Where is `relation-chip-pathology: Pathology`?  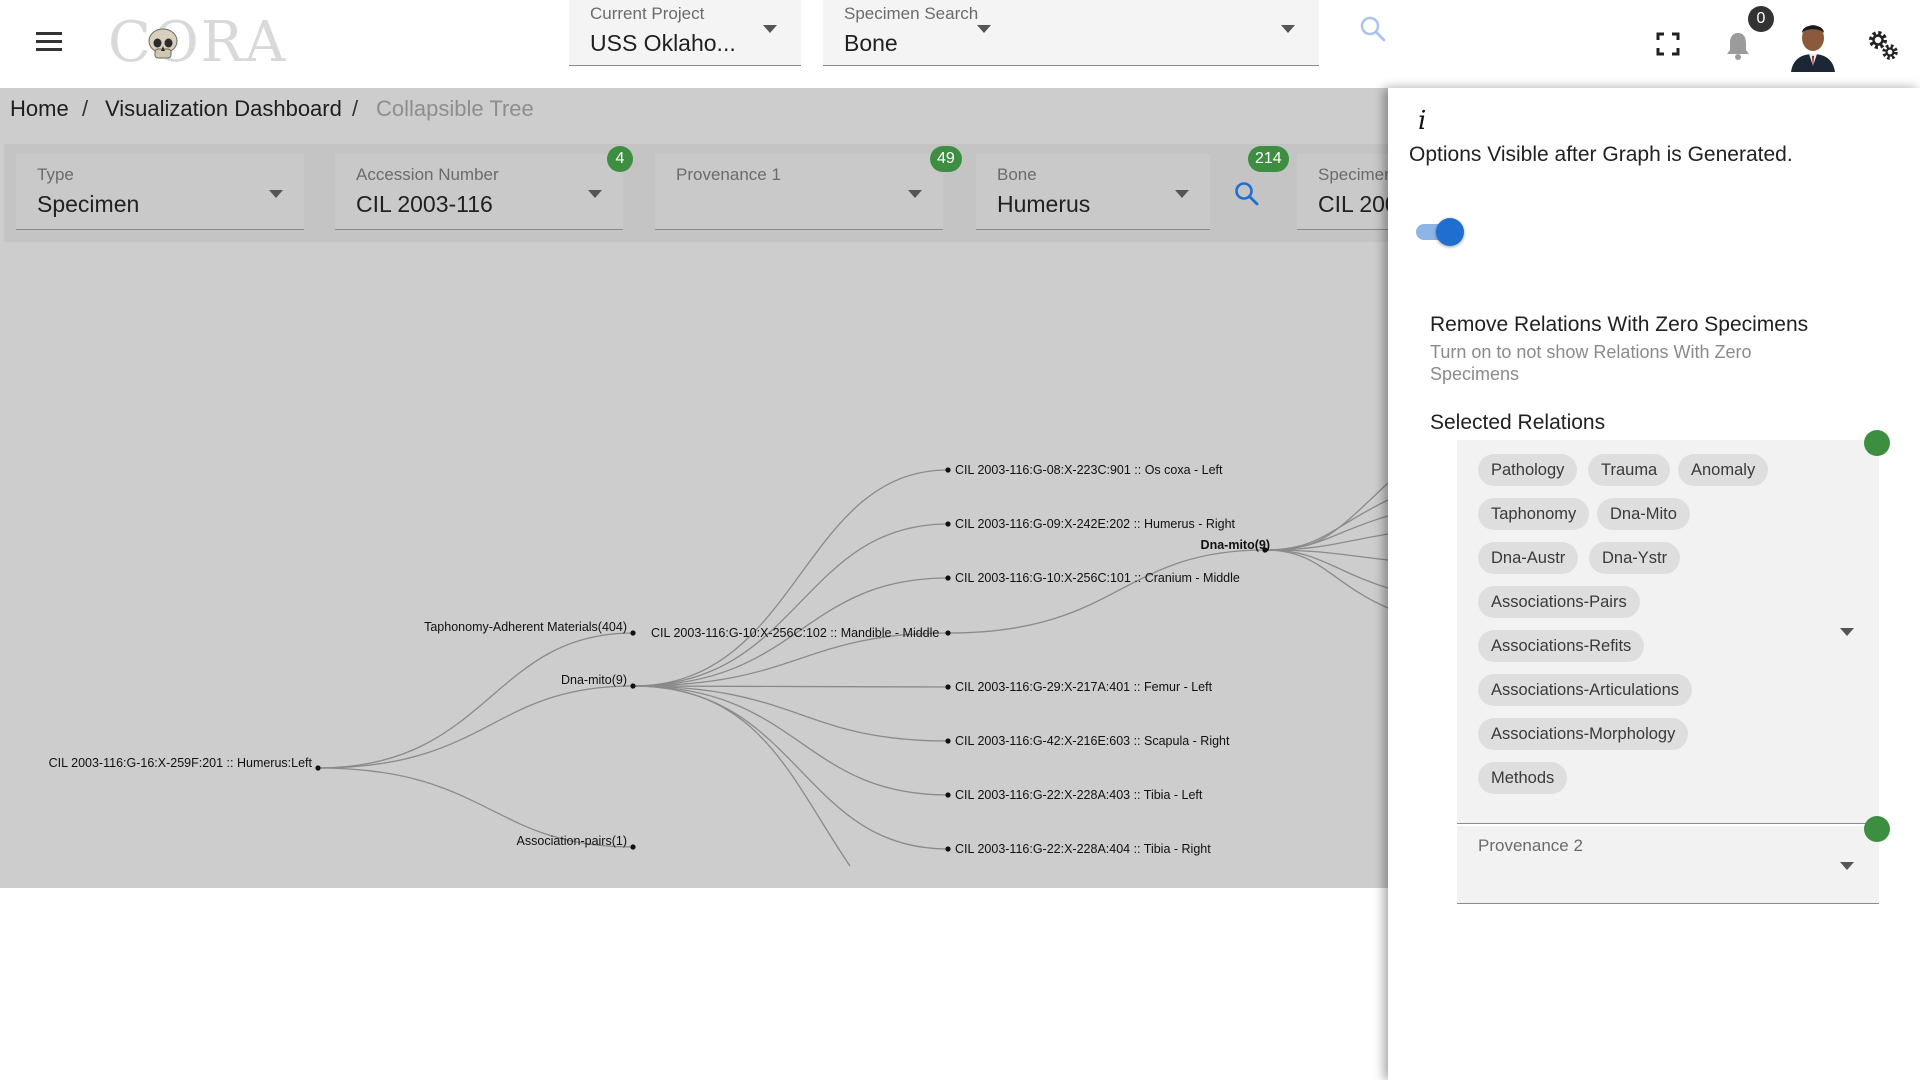 relation-chip-pathology: Pathology is located at coordinates (1528, 470).